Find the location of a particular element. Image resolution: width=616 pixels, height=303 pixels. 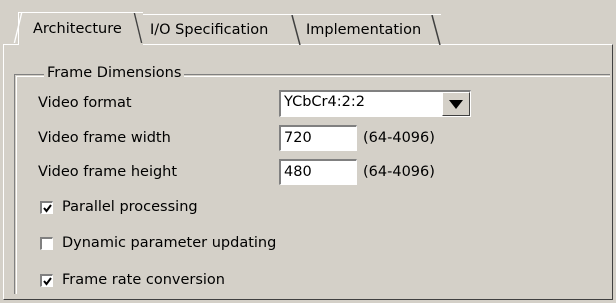

dropdown-button is located at coordinates (456, 104).